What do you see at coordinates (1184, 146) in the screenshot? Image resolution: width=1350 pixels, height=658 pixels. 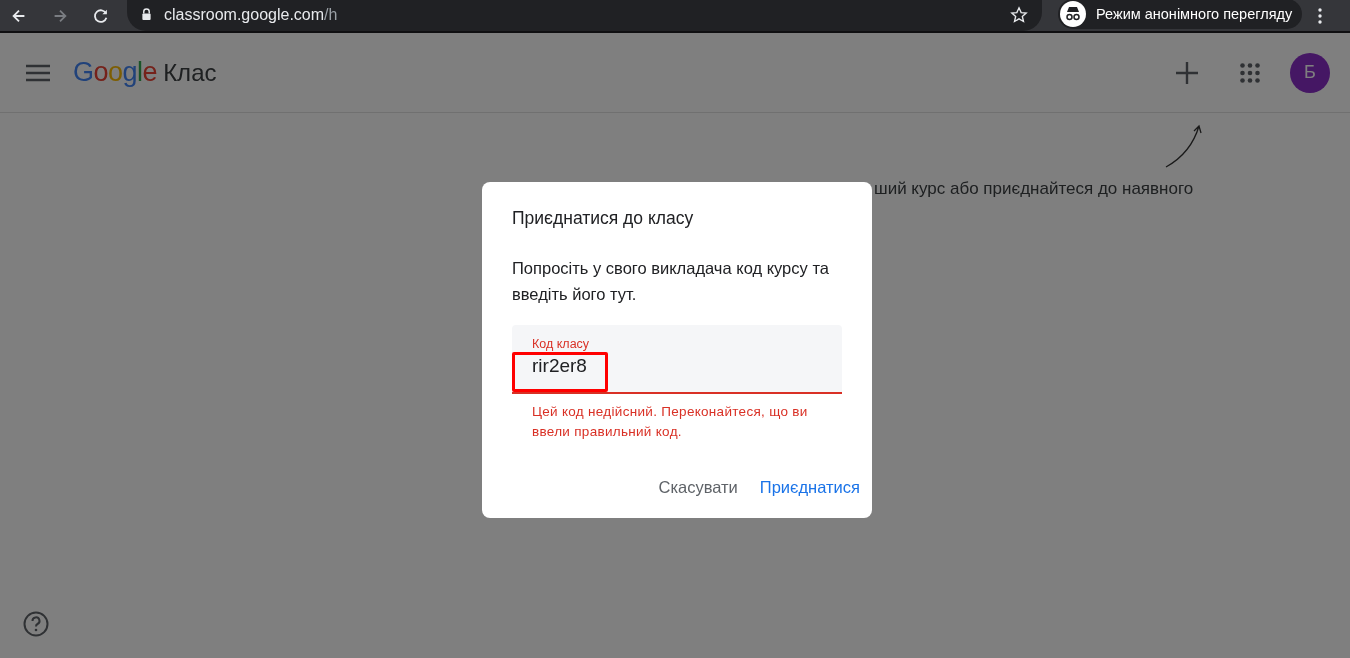 I see `arrow-drawing` at bounding box center [1184, 146].